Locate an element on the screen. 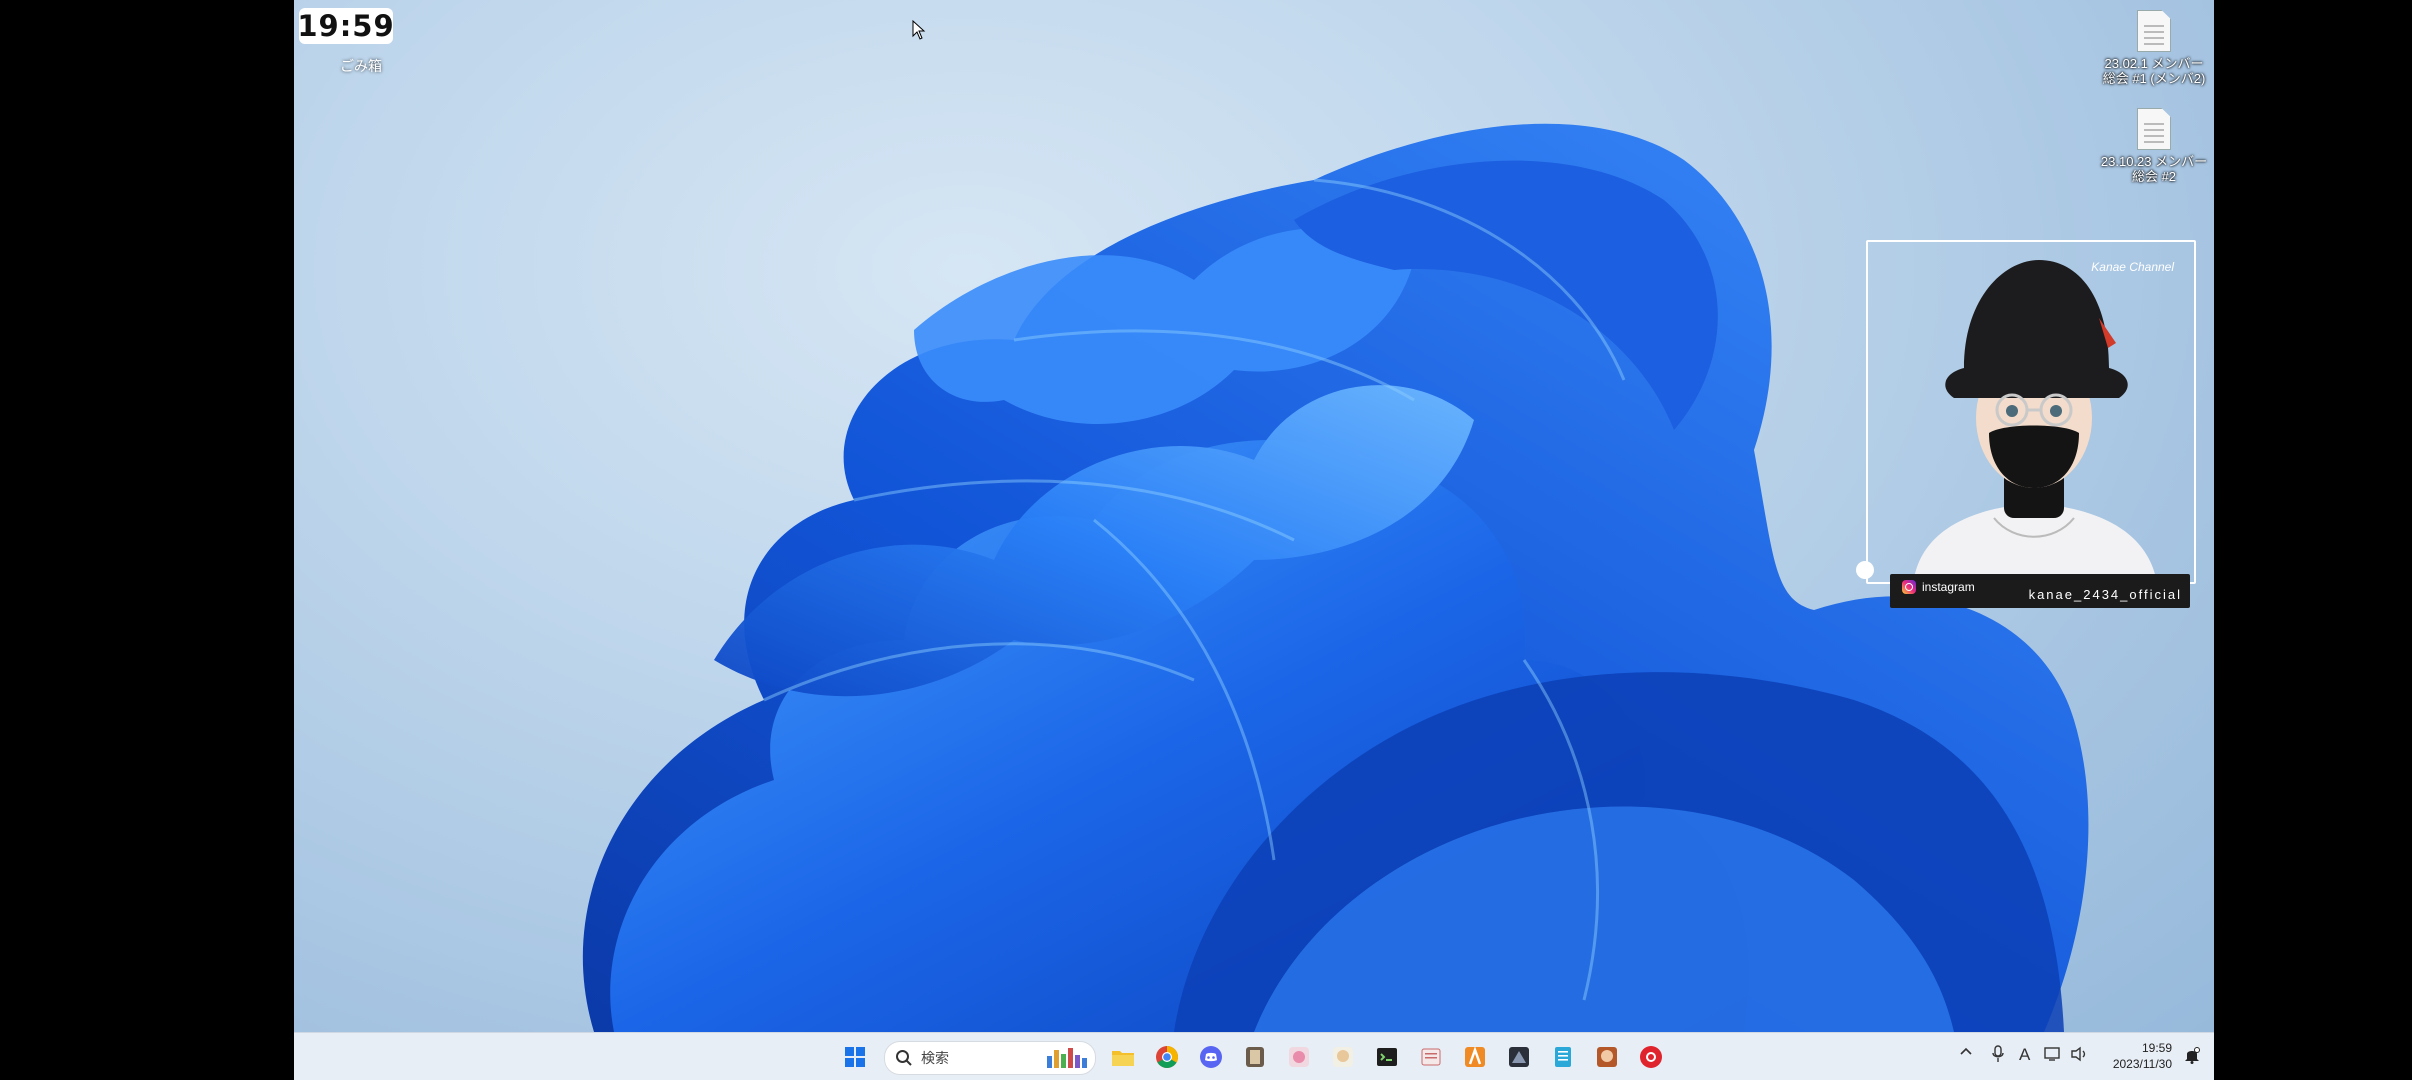 This screenshot has height=1080, width=2412. chrome-button is located at coordinates (1167, 1057).